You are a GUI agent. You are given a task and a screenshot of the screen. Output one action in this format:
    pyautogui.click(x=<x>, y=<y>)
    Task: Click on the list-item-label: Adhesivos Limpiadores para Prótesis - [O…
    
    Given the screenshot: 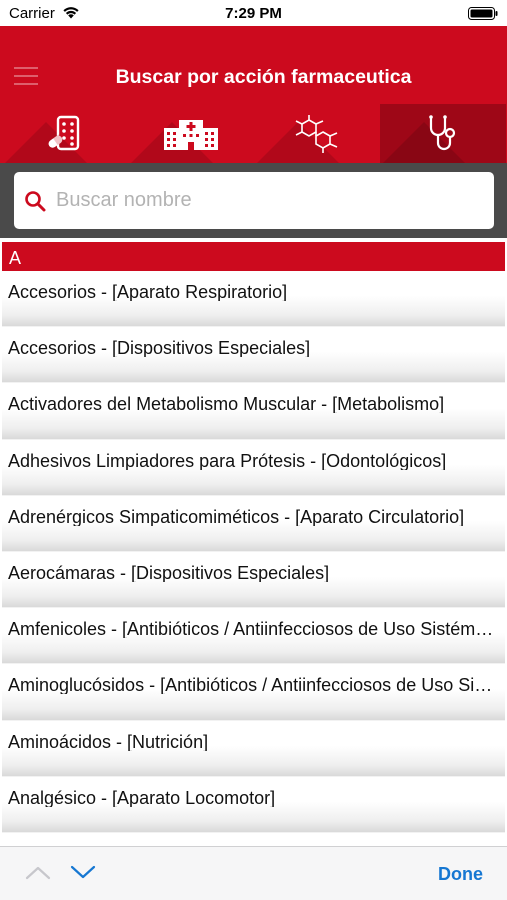 What is the action you would take?
    pyautogui.click(x=227, y=460)
    